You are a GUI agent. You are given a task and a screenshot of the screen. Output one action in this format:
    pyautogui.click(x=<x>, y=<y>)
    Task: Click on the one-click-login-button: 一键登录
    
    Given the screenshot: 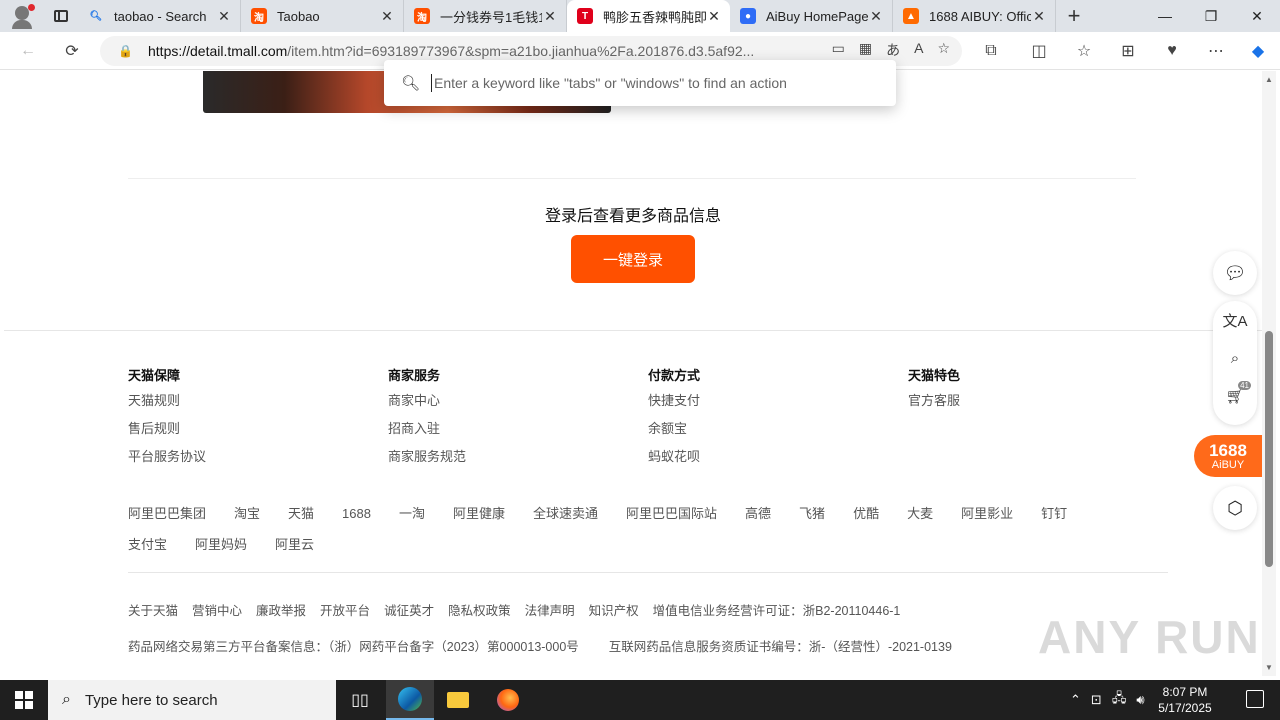 What is the action you would take?
    pyautogui.click(x=633, y=259)
    